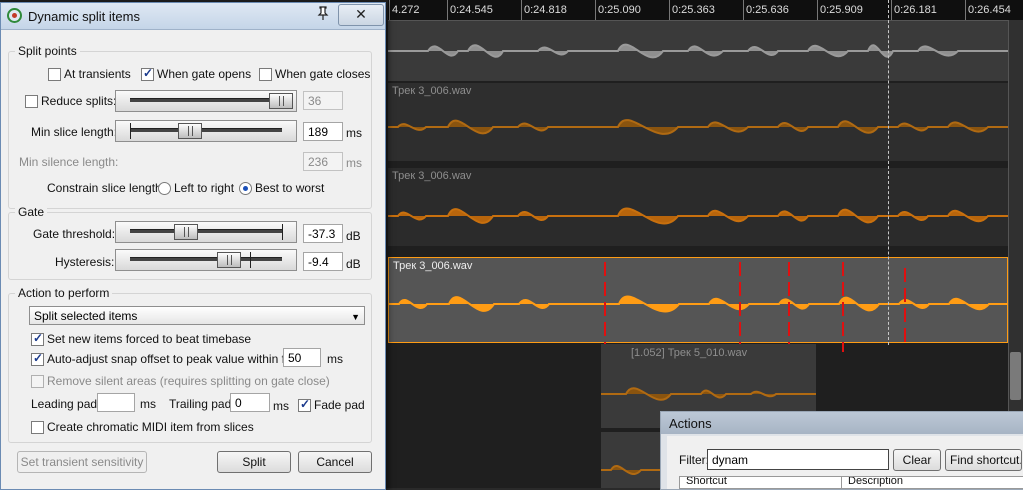 The width and height of the screenshot is (1023, 490). Describe the element at coordinates (193, 16) in the screenshot. I see `dialog-titlebar: Dynamic split items ✕` at that location.